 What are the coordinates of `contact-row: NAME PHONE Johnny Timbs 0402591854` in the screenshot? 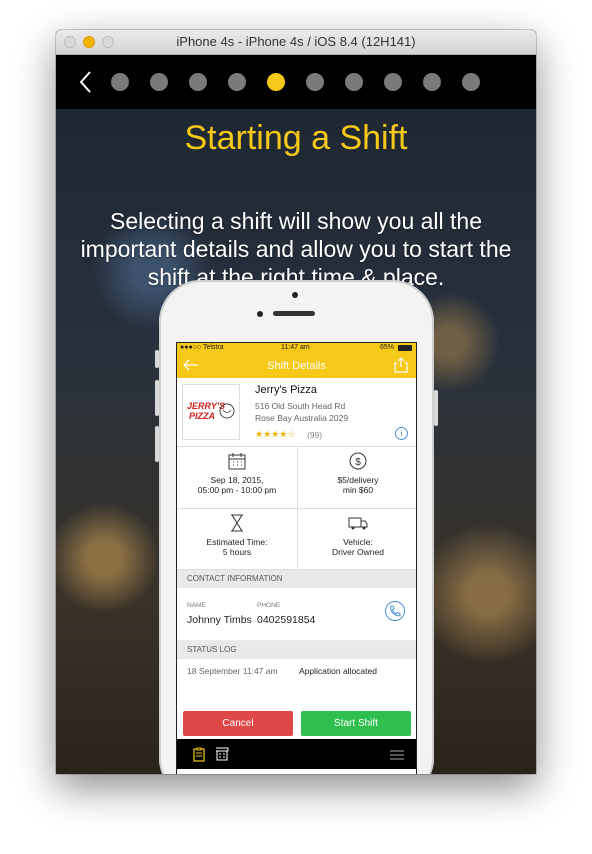 It's located at (296, 614).